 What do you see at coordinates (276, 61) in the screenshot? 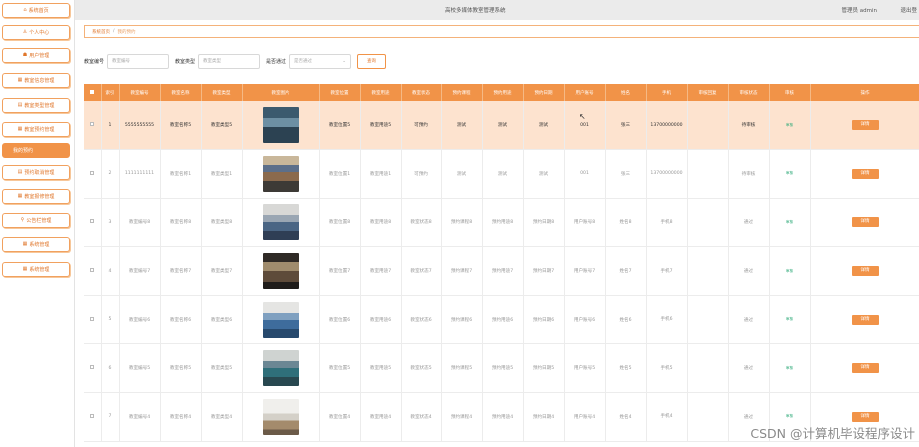
I see `approved-label: 是否通过` at bounding box center [276, 61].